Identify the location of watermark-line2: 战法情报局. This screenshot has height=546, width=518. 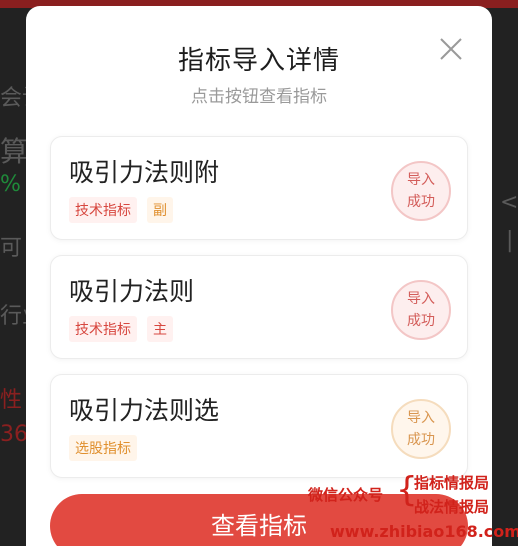
(452, 507).